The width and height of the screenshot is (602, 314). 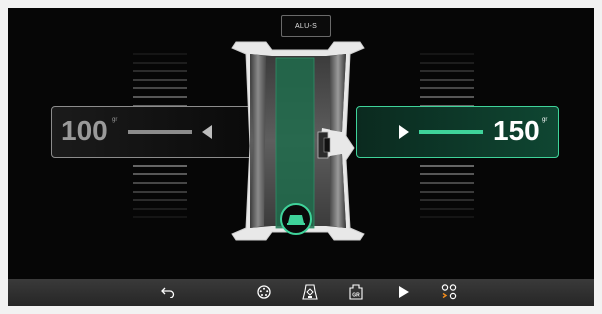 I want to click on play-button, so click(x=404, y=292).